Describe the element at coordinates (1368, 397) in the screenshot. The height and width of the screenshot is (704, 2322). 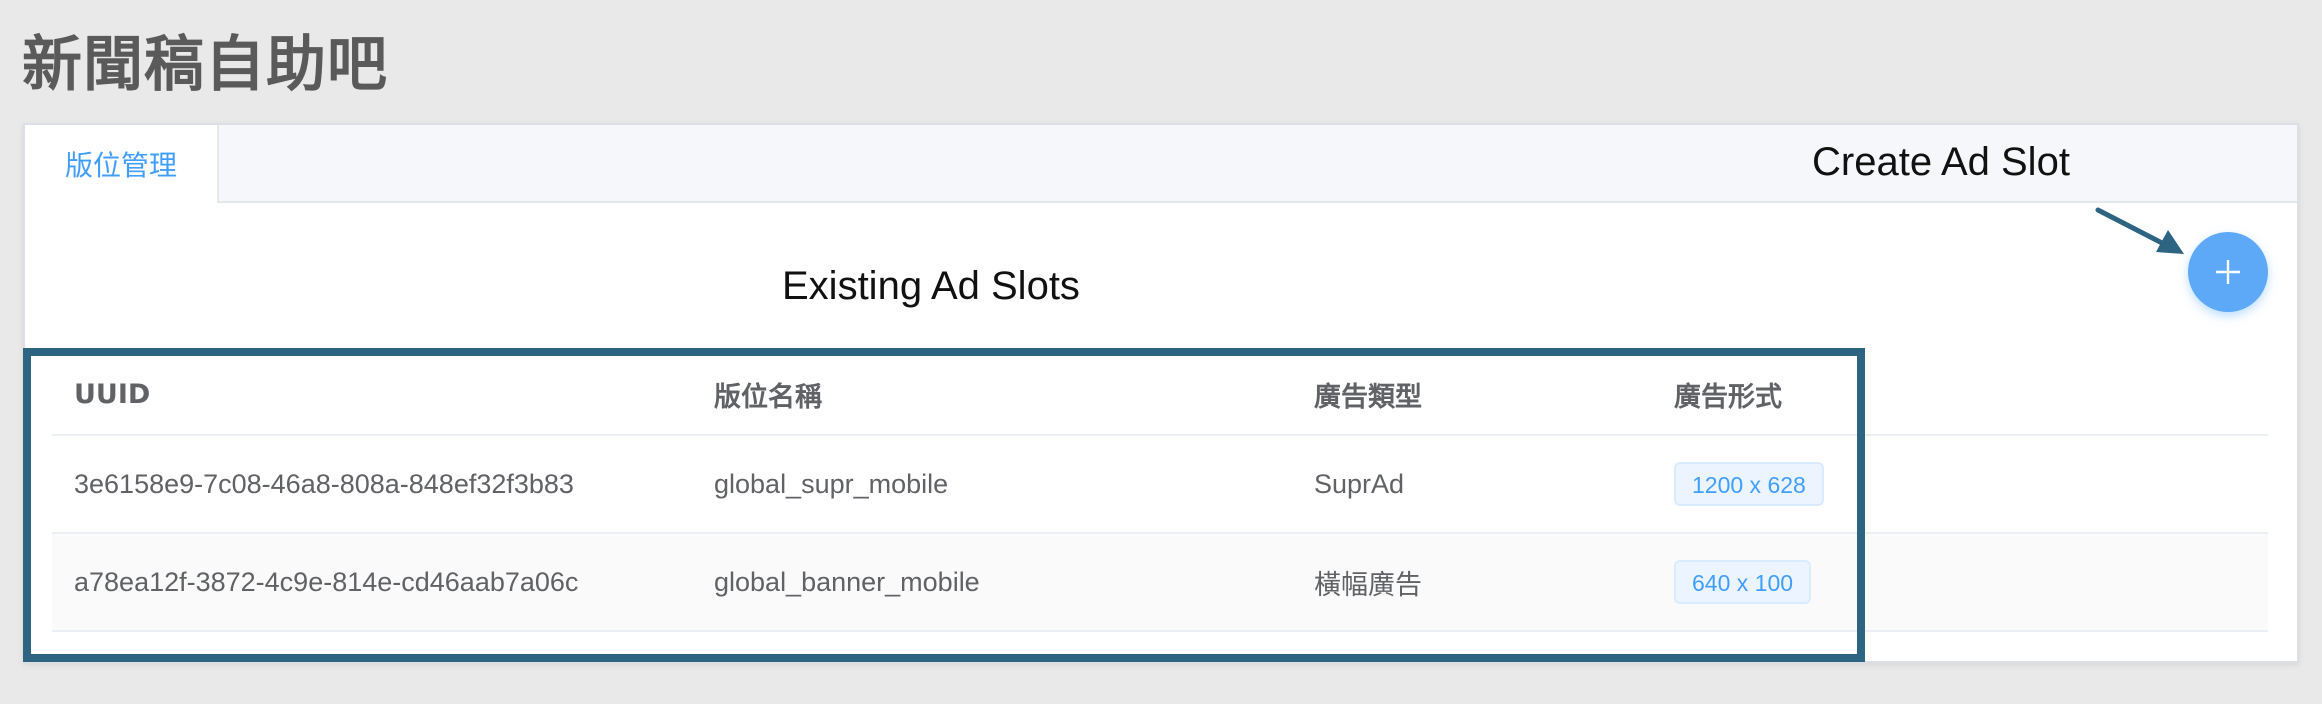
I see `header-ad-type: 廣告類型` at that location.